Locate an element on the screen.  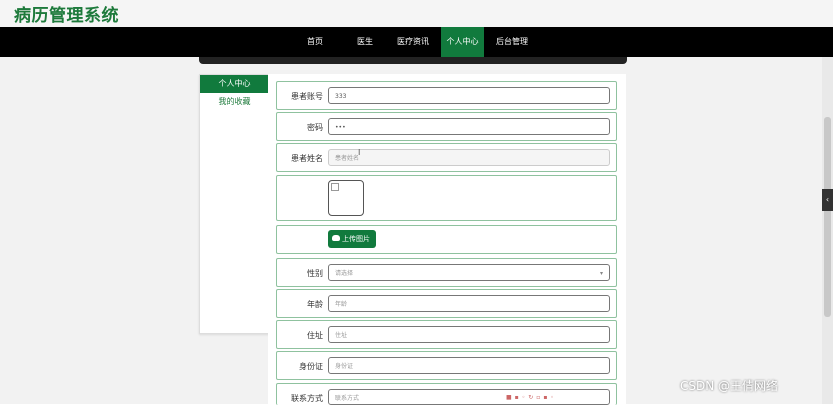
password-label: 密码 is located at coordinates (315, 127).